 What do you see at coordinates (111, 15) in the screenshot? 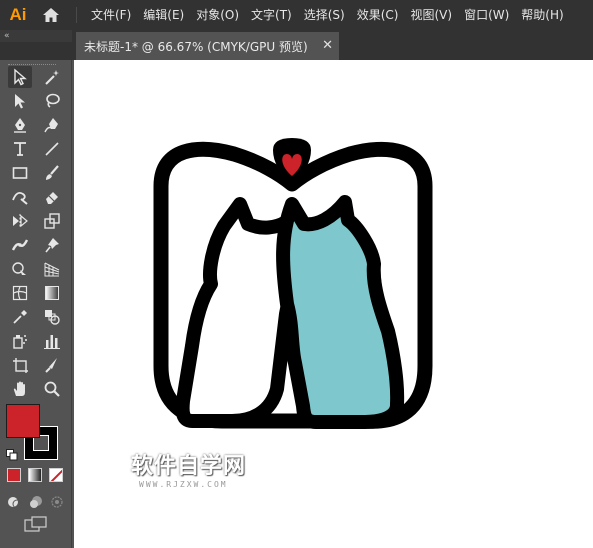
I see `menu-file: 文件(F)` at bounding box center [111, 15].